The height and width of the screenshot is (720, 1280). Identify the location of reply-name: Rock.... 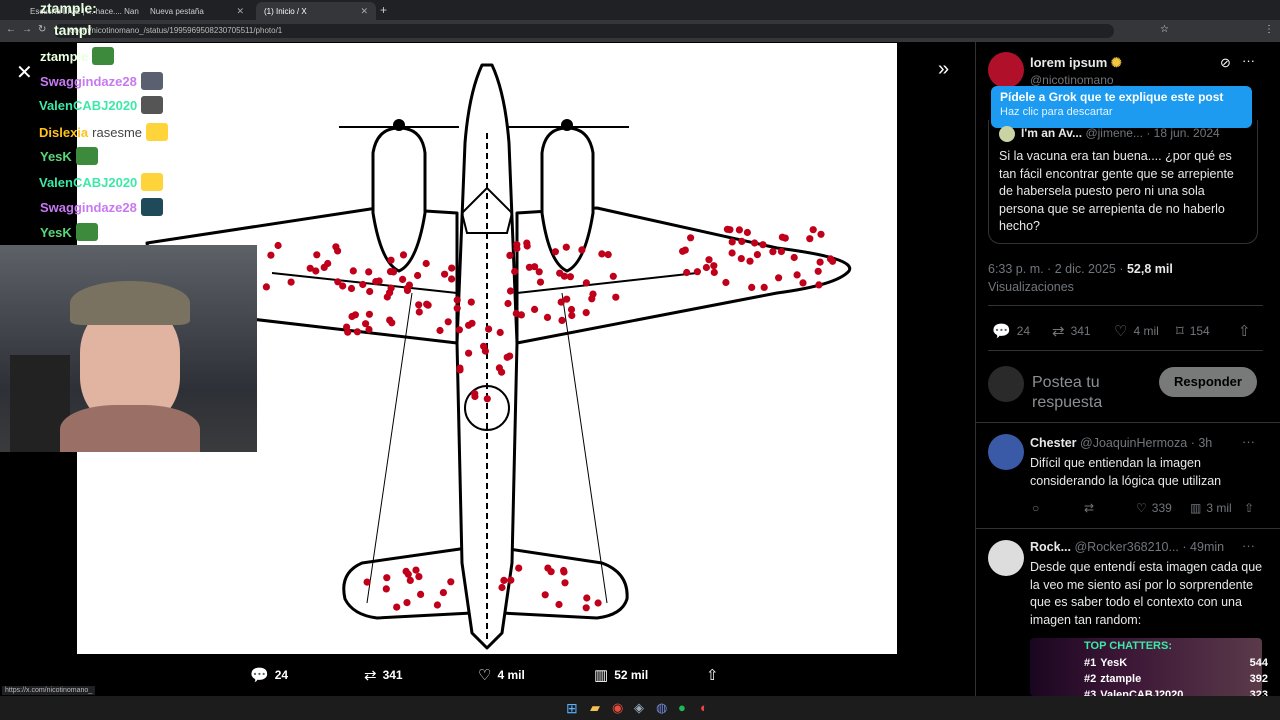
(1050, 547).